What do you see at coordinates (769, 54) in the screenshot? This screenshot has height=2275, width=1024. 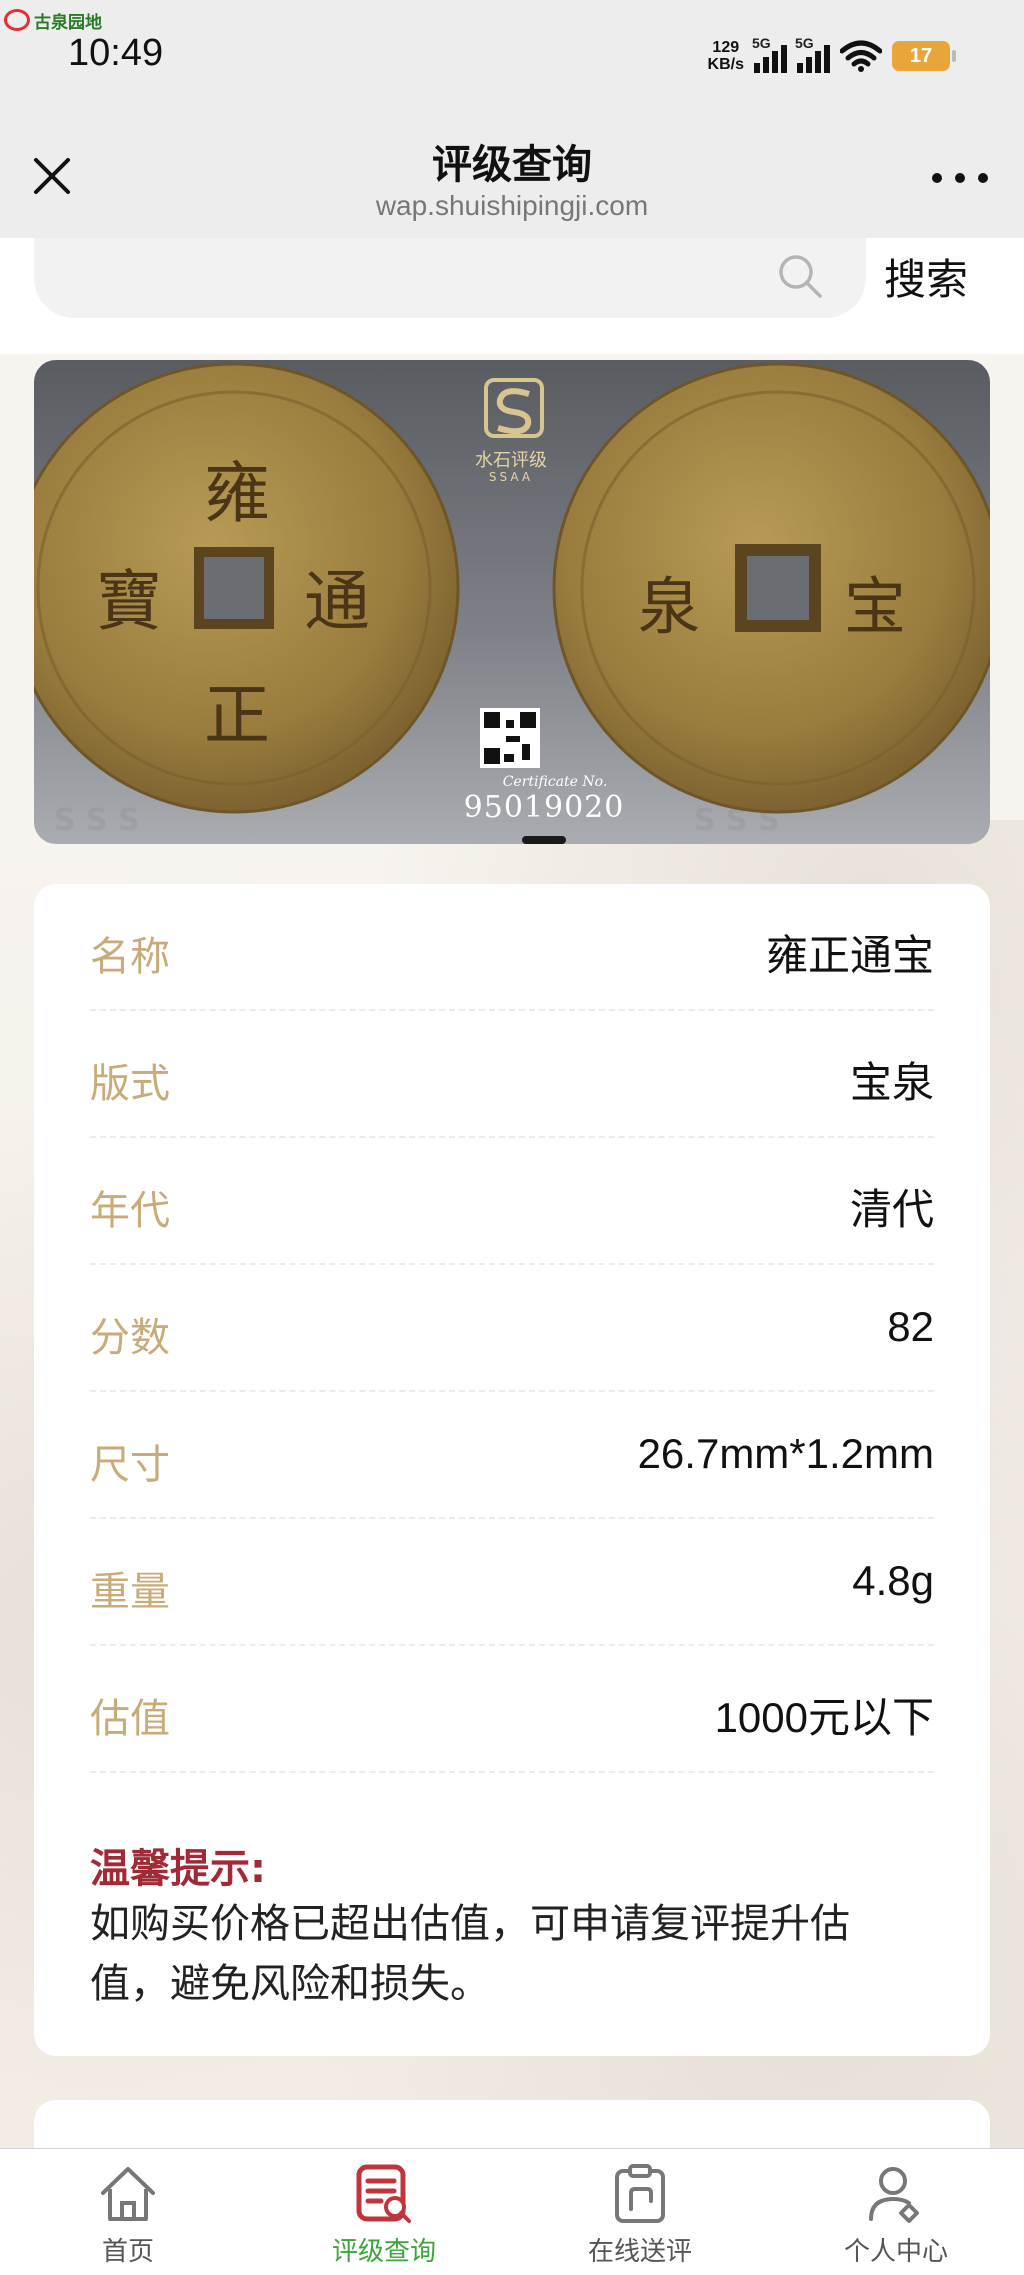 I see `signal-1-icon: 5G` at bounding box center [769, 54].